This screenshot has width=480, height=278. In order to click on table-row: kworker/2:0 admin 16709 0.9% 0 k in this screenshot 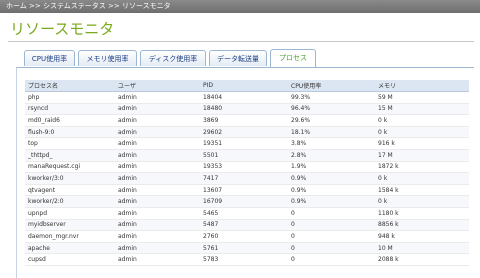, I will do `click(247, 201)`.